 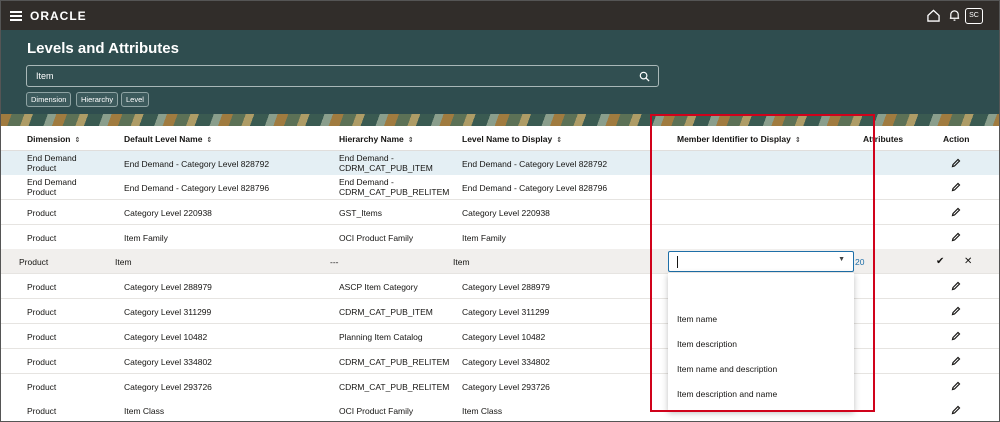 What do you see at coordinates (506, 362) in the screenshot?
I see `cell-level-display: Category Level 334802` at bounding box center [506, 362].